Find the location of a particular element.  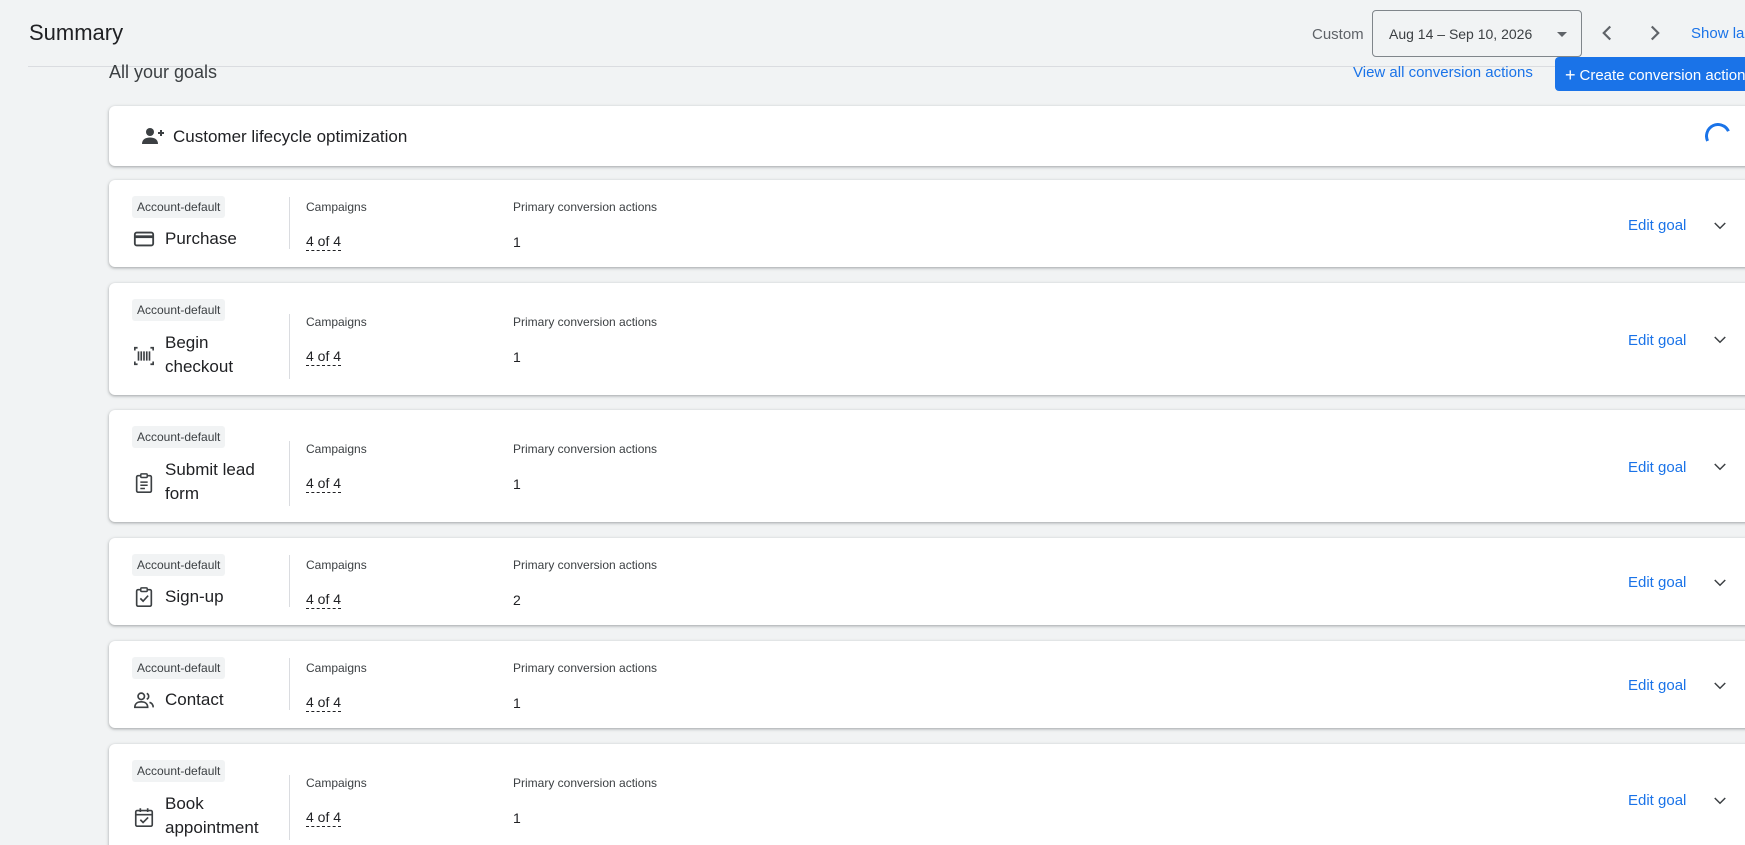

previous-period-button is located at coordinates (1607, 33).